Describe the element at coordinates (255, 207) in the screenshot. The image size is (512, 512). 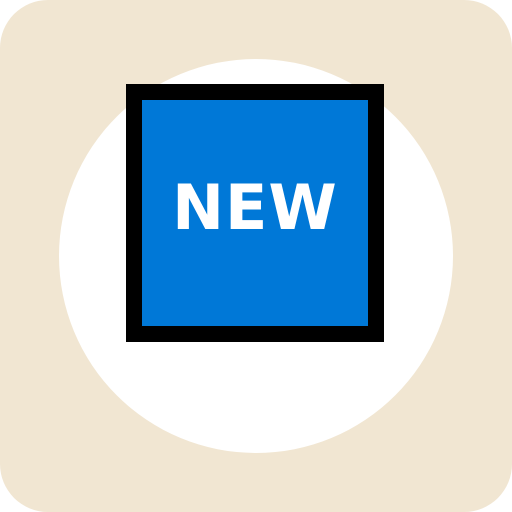
I see `badge-label: NEW` at that location.